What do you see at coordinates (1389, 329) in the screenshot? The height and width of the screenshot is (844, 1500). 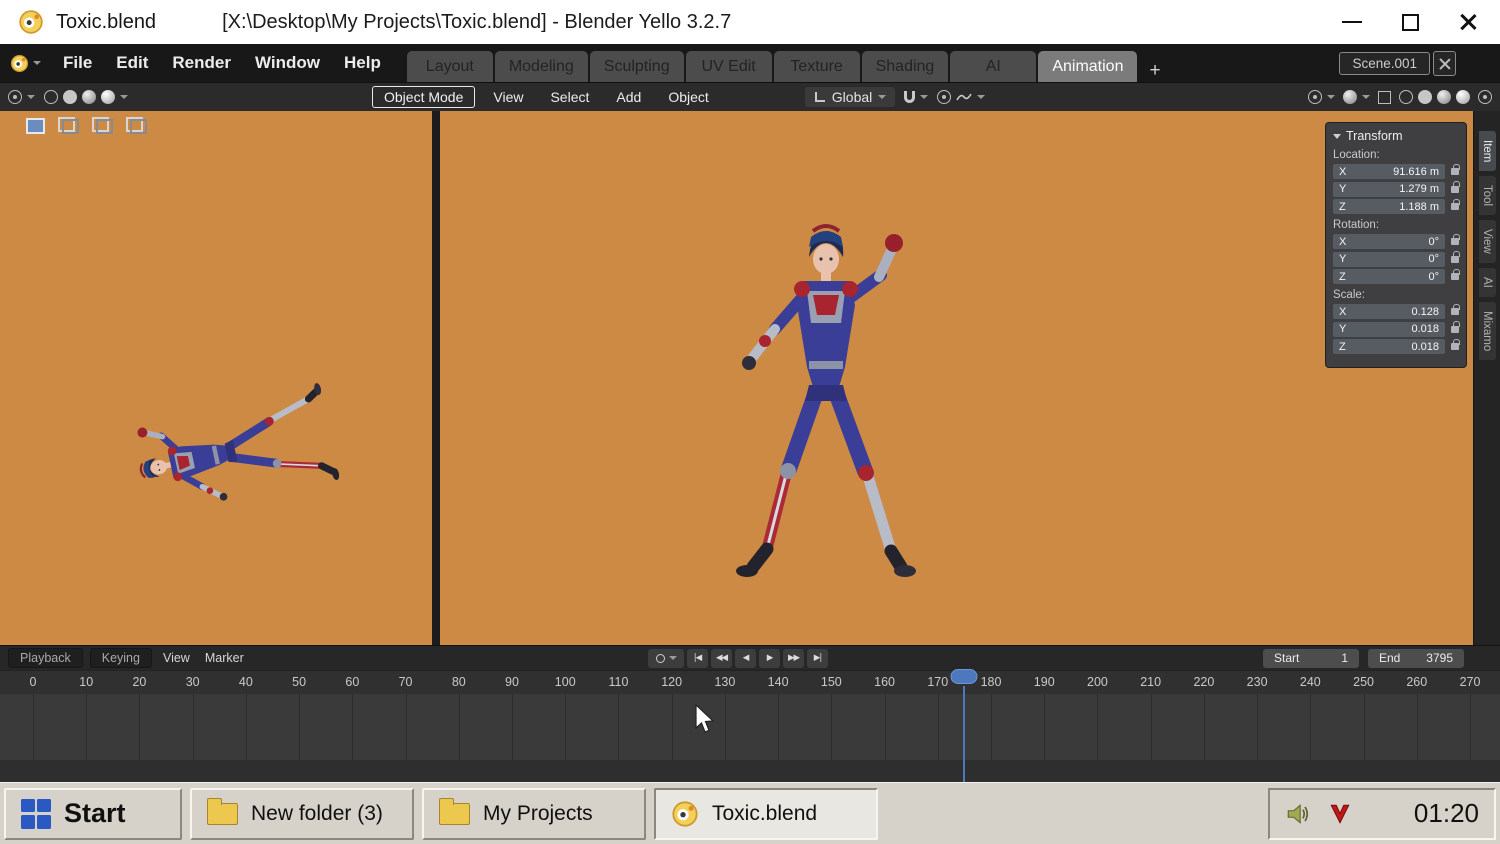 I see `scale-y-field: Y 0.018` at bounding box center [1389, 329].